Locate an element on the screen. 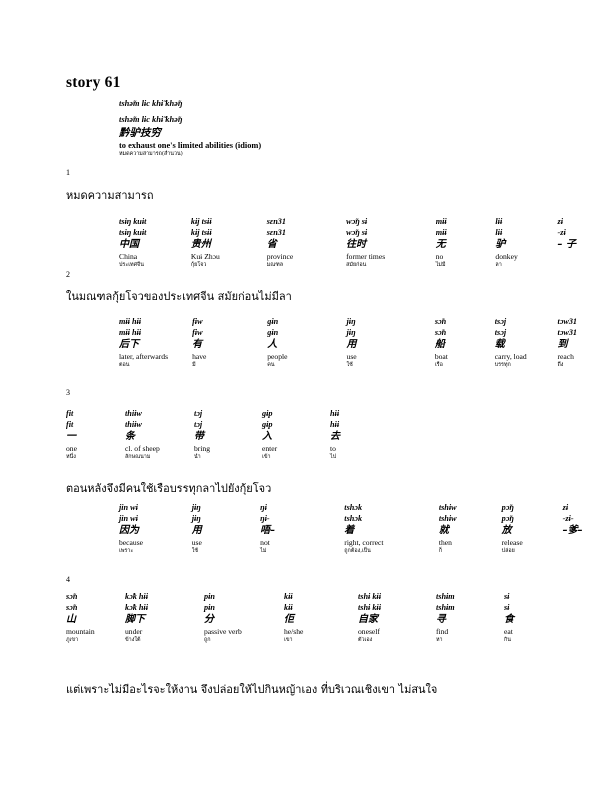 This screenshot has height=792, width=612. cell-ipa-plain: sɛn31 is located at coordinates (276, 233).